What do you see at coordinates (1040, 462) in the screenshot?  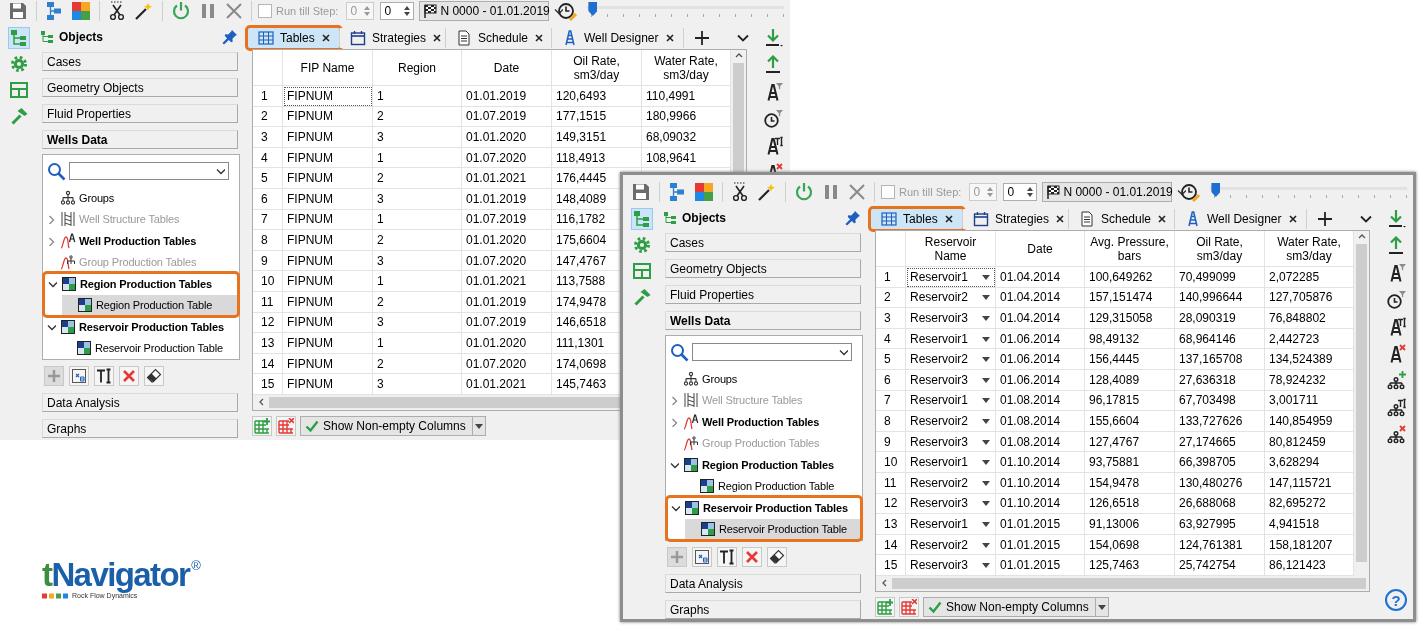 I see `table-cell: 01.10.2014` at bounding box center [1040, 462].